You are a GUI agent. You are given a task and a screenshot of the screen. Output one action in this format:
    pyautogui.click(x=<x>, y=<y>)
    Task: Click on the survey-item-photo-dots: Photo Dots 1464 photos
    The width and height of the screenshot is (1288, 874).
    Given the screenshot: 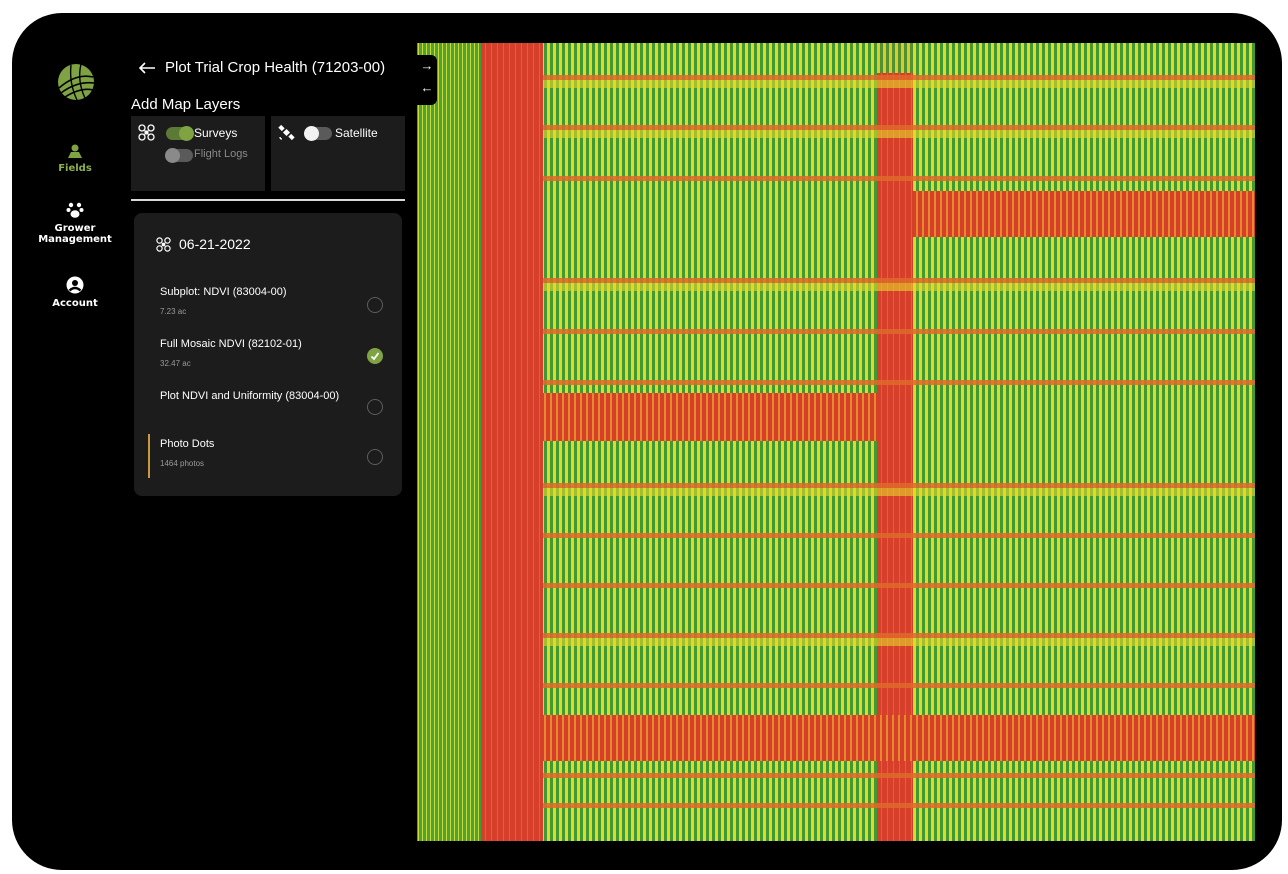 What is the action you would take?
    pyautogui.click(x=275, y=453)
    